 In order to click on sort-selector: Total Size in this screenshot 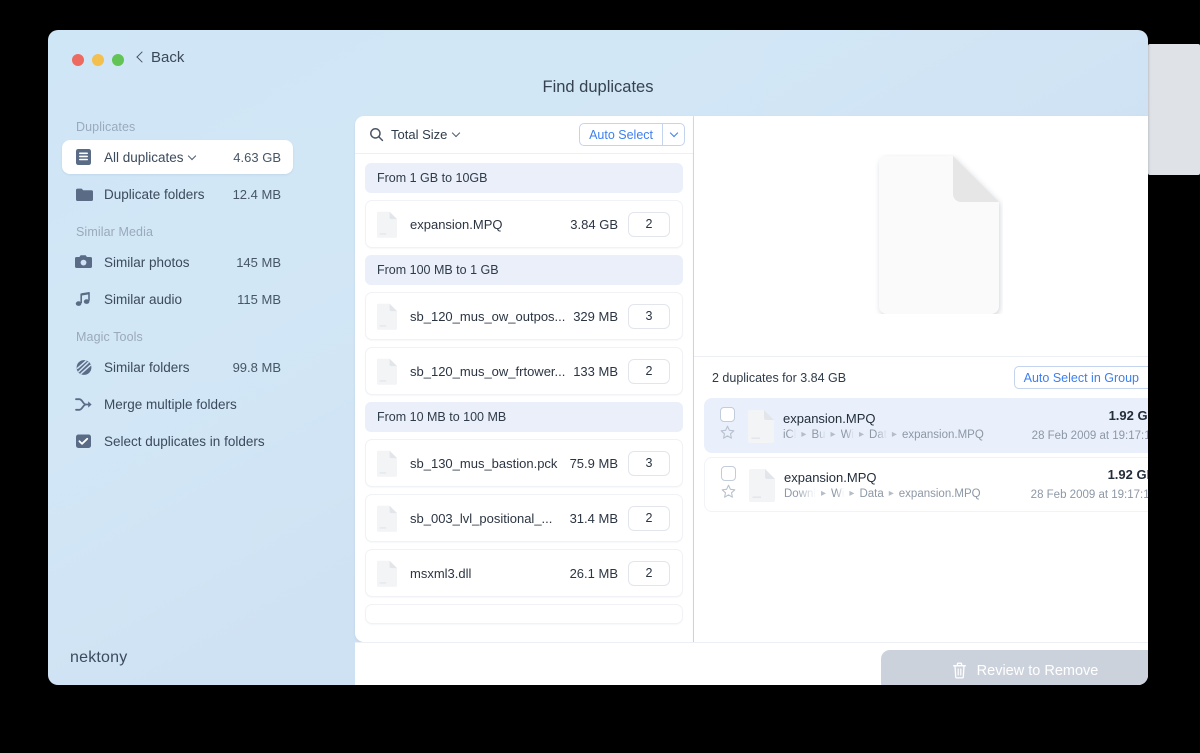, I will do `click(426, 134)`.